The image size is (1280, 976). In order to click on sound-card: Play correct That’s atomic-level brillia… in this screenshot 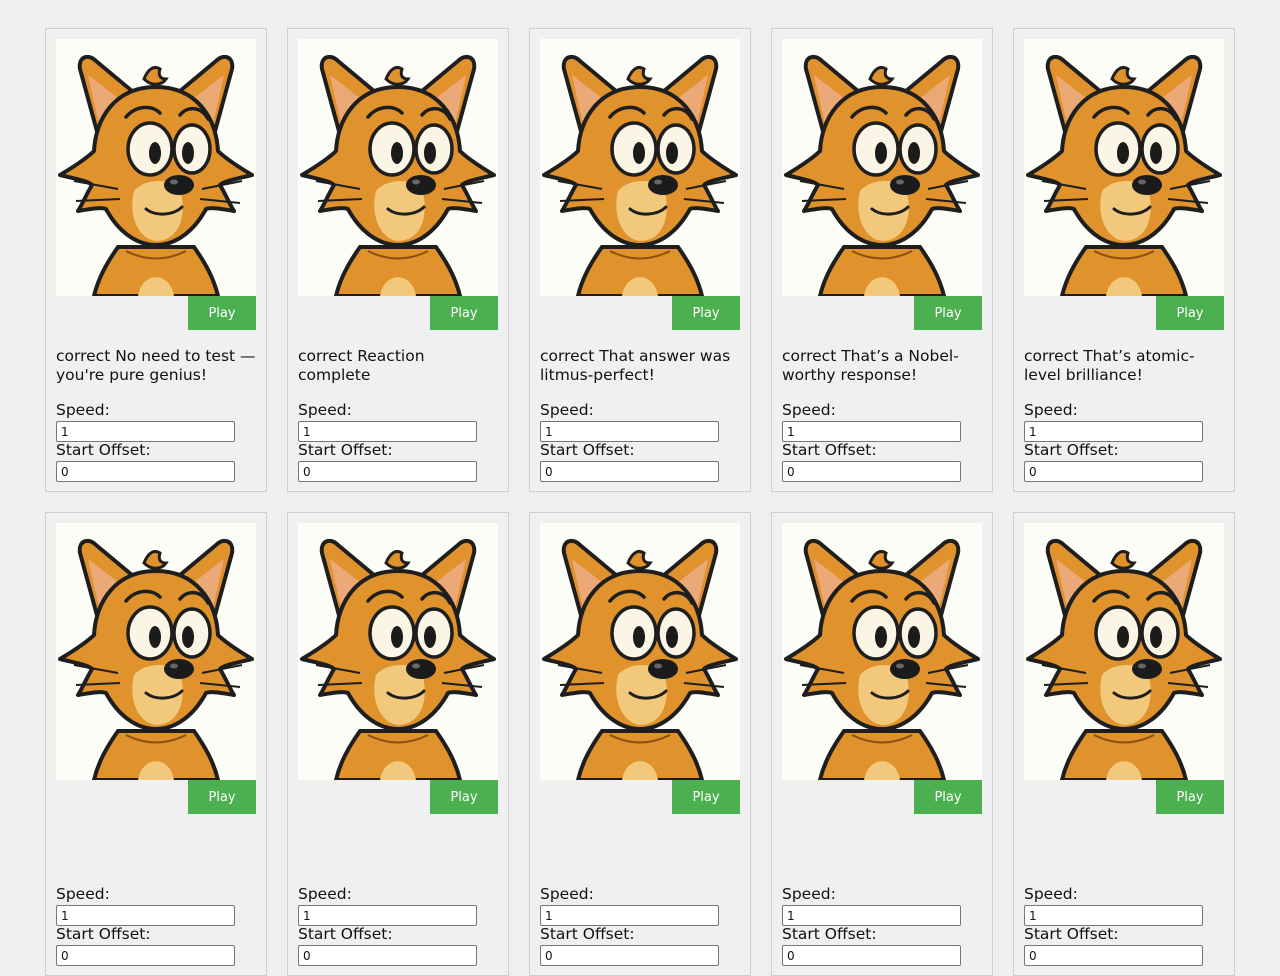, I will do `click(1124, 260)`.